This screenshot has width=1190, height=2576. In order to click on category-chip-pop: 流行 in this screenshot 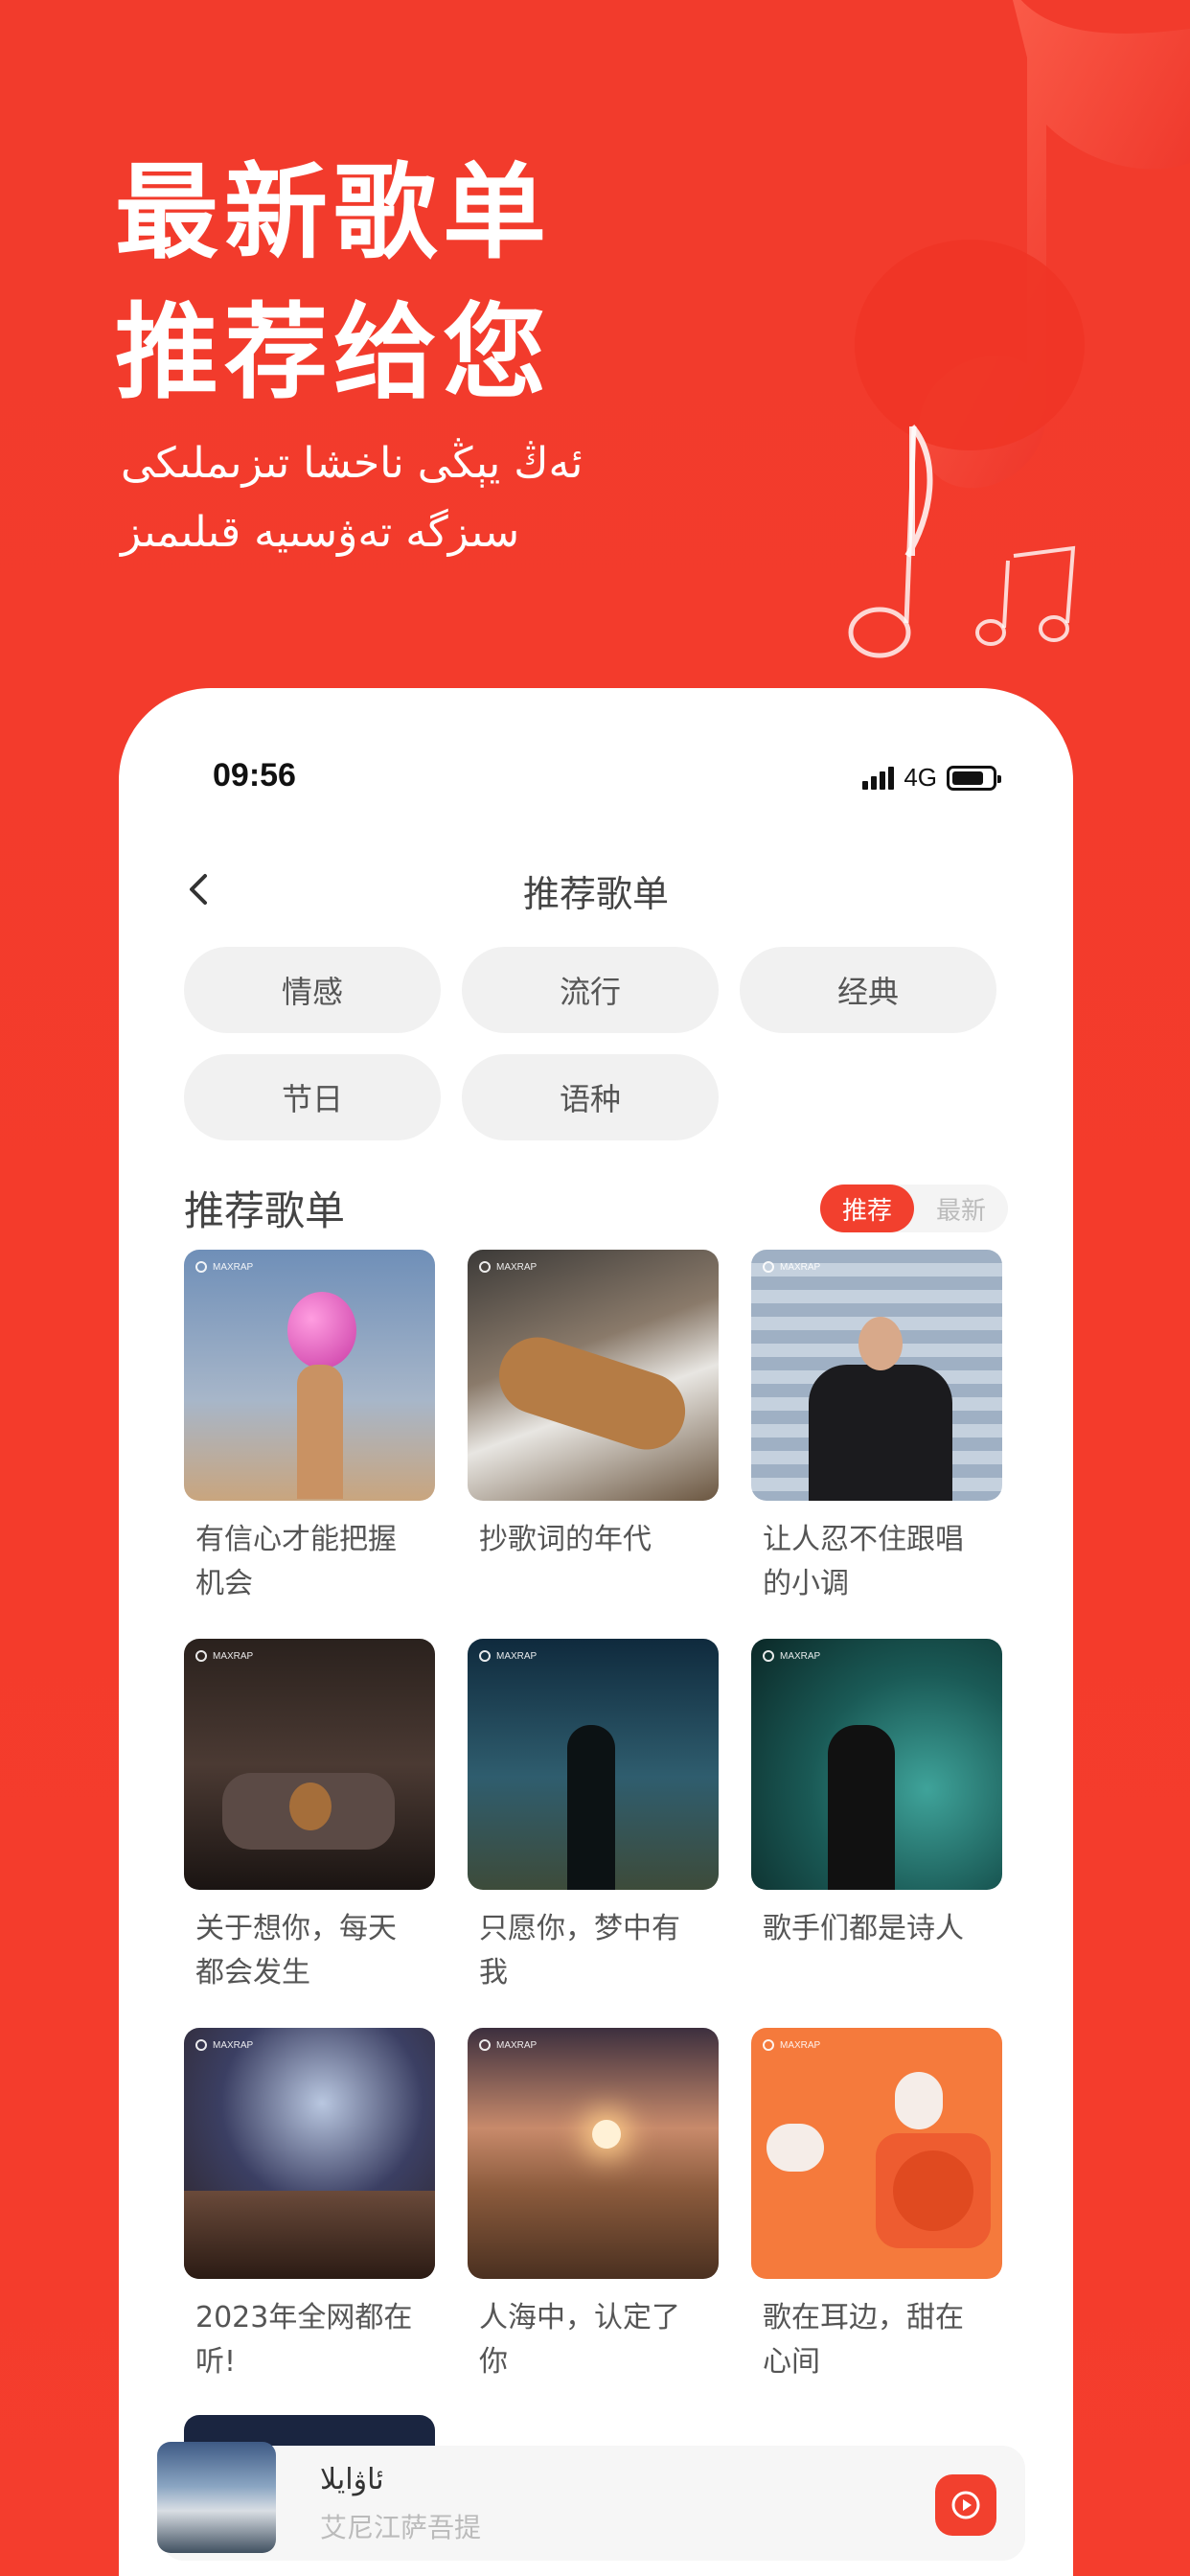, I will do `click(590, 990)`.